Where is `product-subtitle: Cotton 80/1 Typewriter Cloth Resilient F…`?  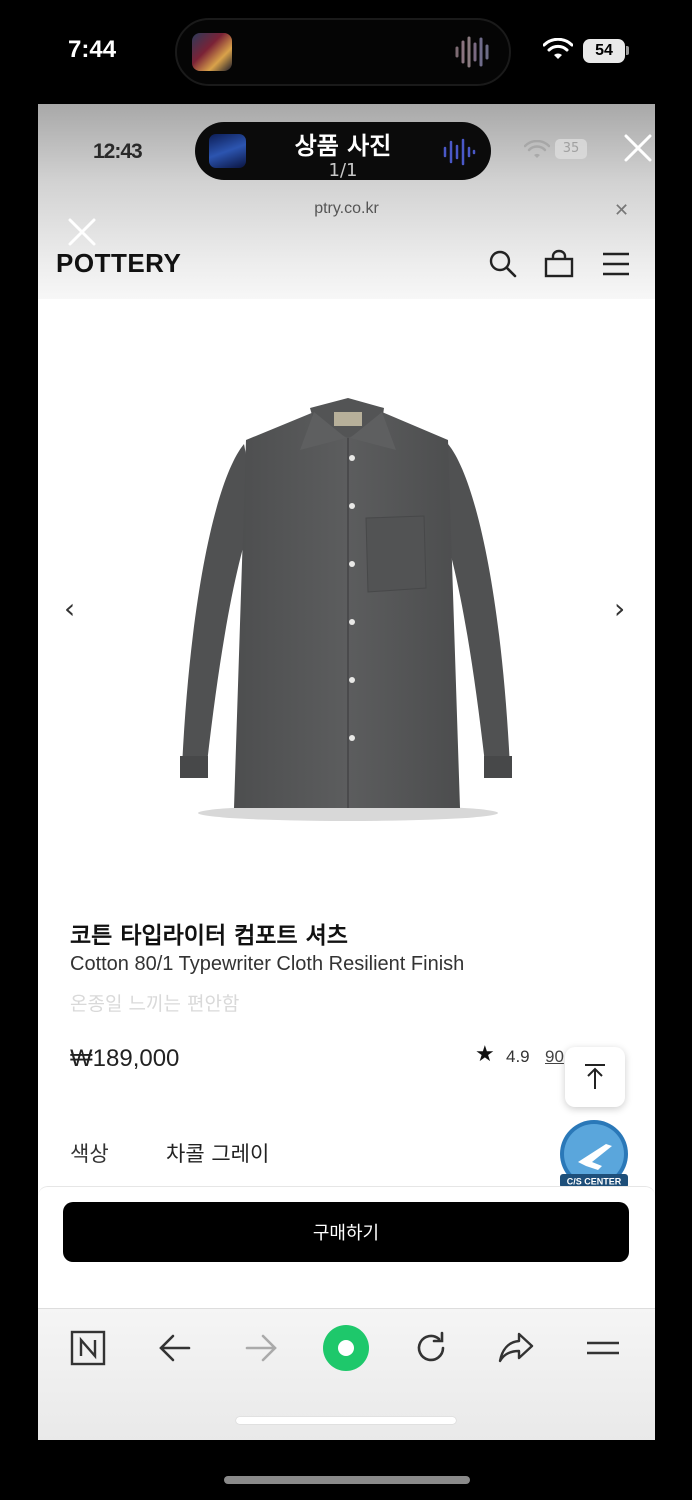
product-subtitle: Cotton 80/1 Typewriter Cloth Resilient F… is located at coordinates (267, 964).